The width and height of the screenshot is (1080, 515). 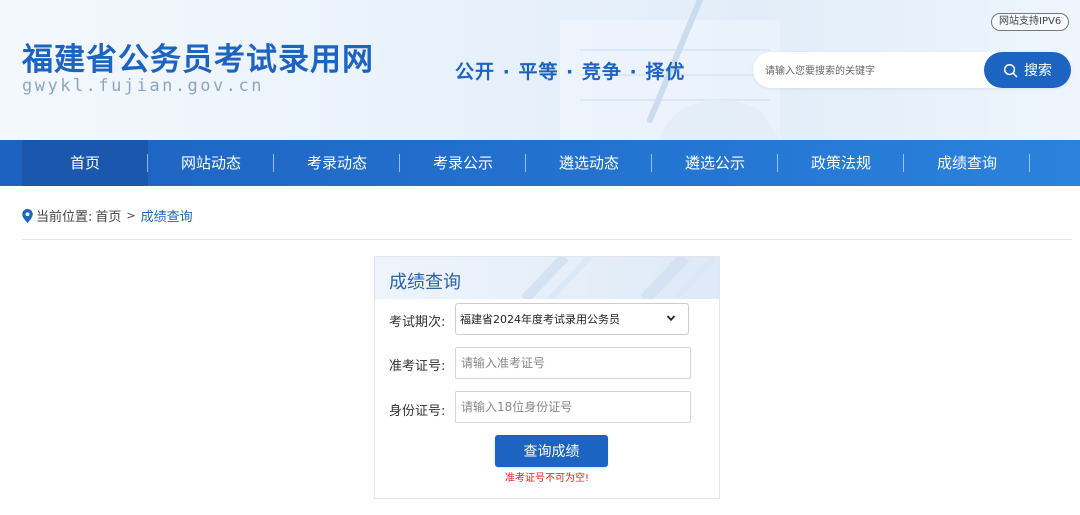 I want to click on nav-item-label: 考录动态, so click(x=336, y=163).